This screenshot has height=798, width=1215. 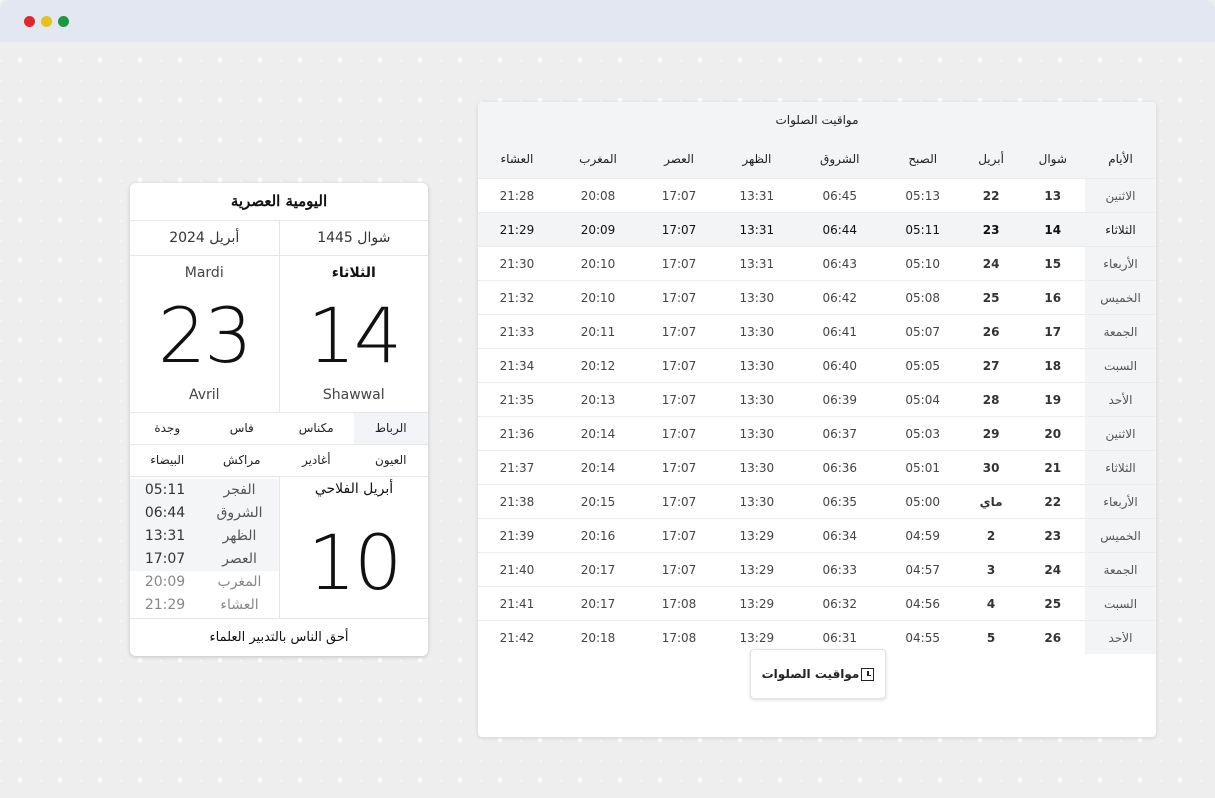 I want to click on city-tab: البيضاء, so click(x=167, y=460).